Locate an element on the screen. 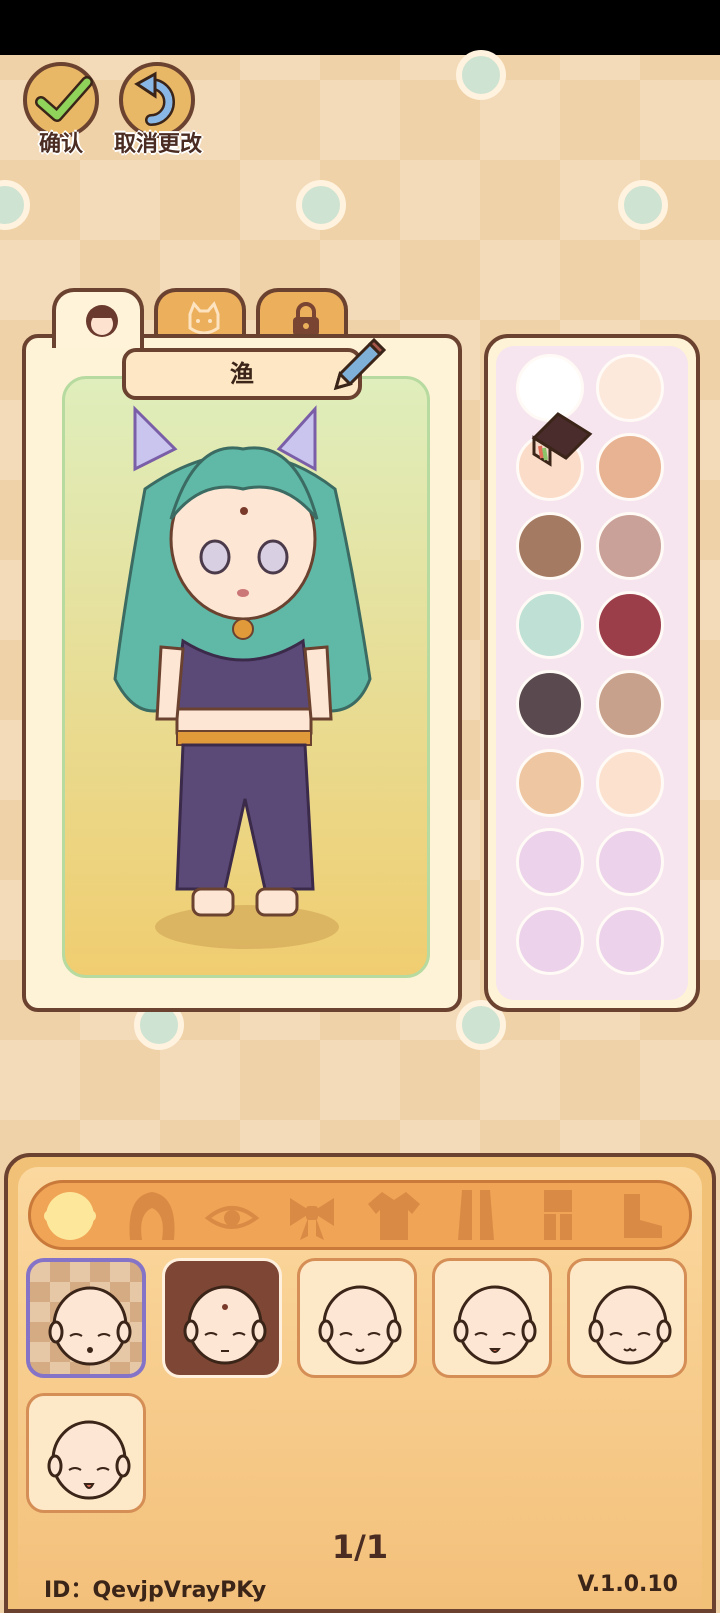  dress-icon is located at coordinates (476, 1215).